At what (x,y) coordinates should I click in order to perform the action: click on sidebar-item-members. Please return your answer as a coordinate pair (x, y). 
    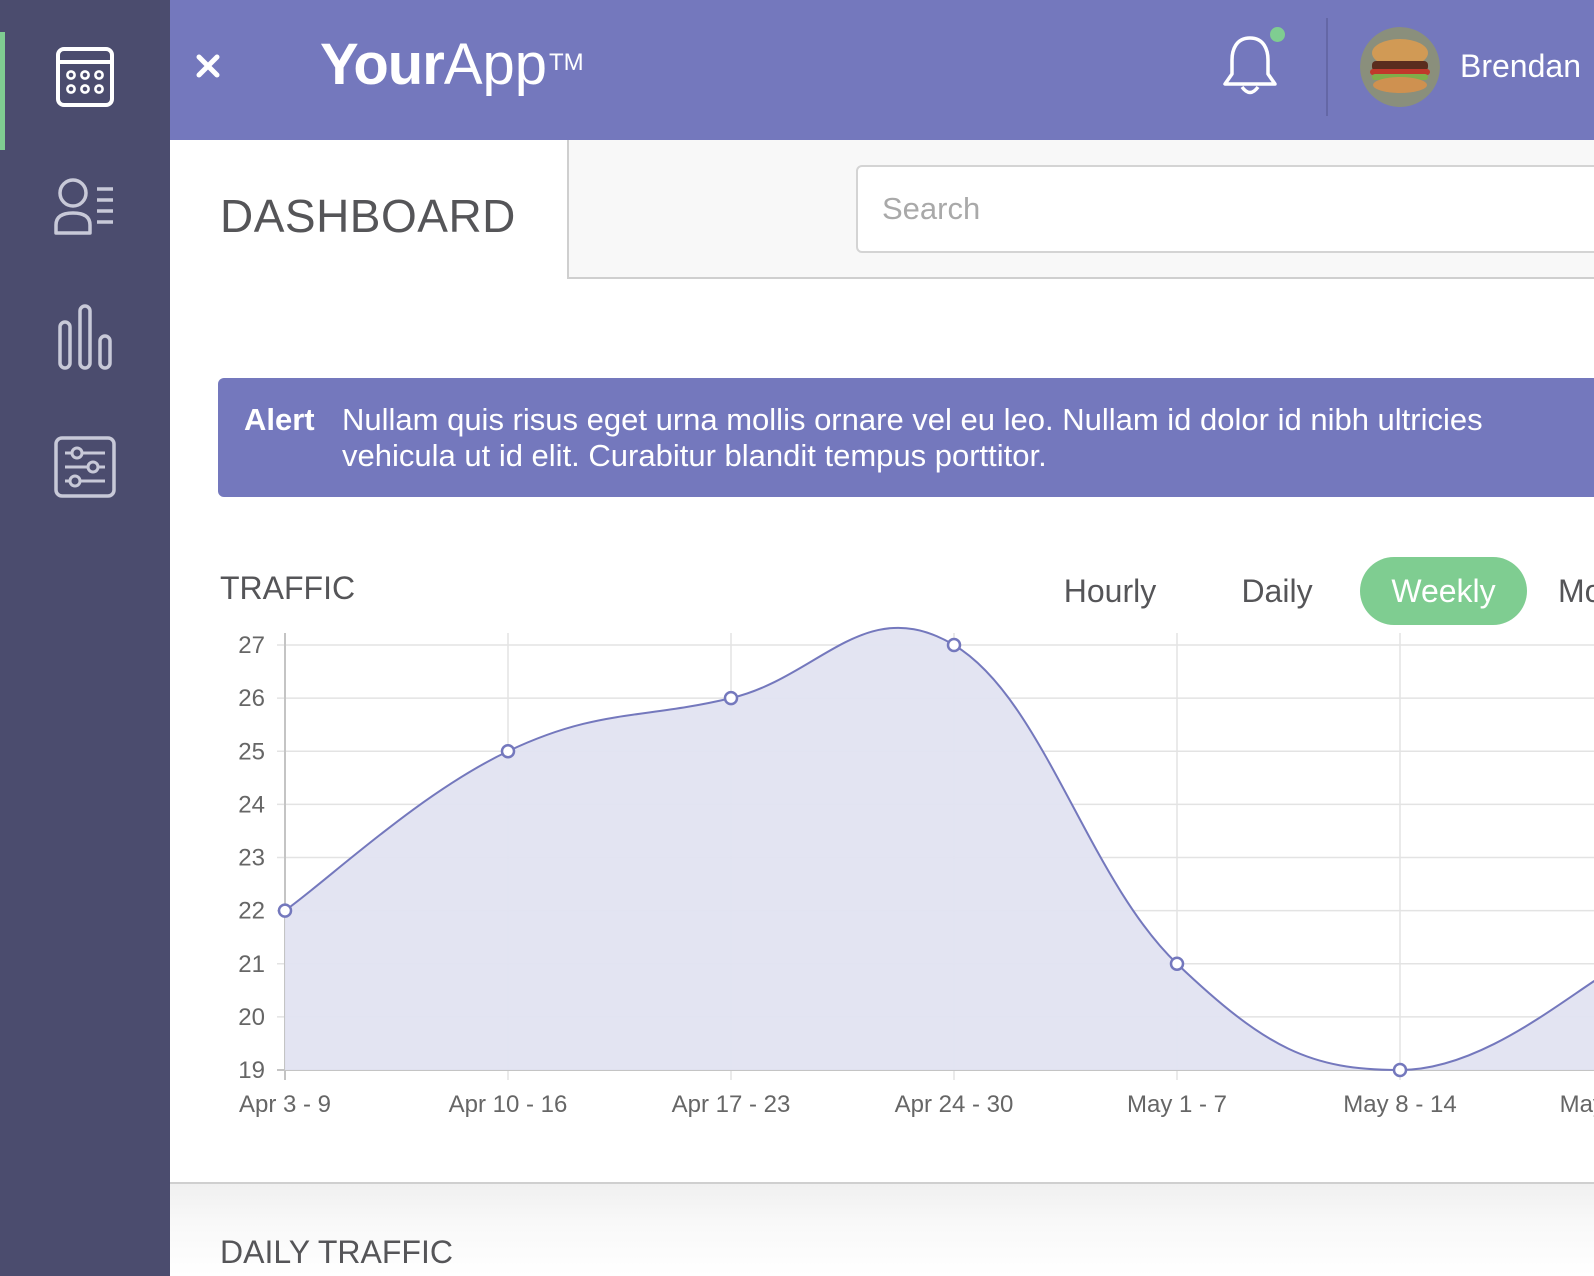
    Looking at the image, I should click on (85, 207).